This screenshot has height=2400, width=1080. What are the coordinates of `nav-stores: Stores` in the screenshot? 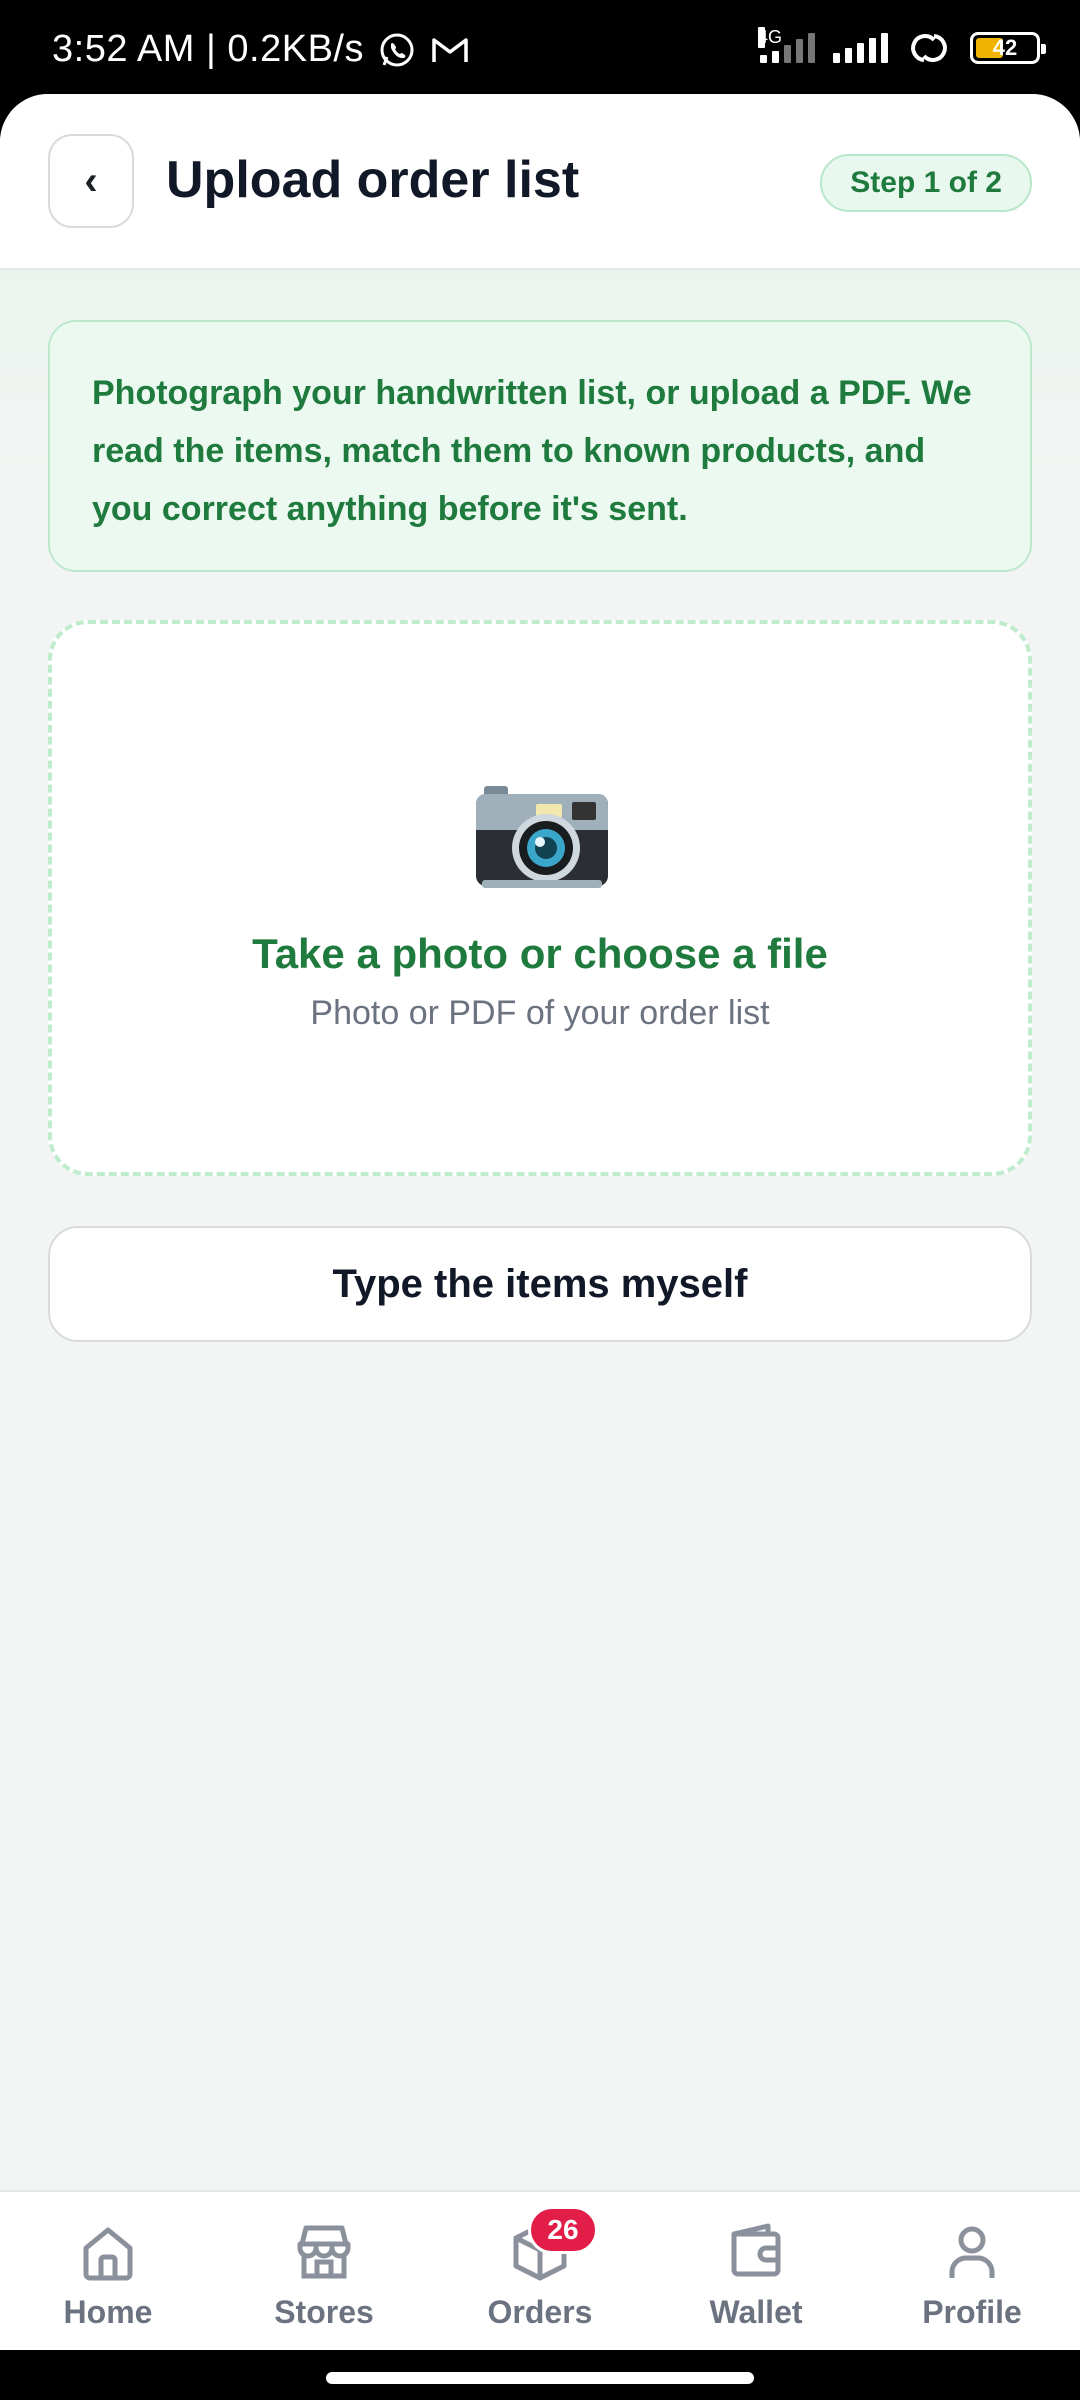 It's located at (324, 2271).